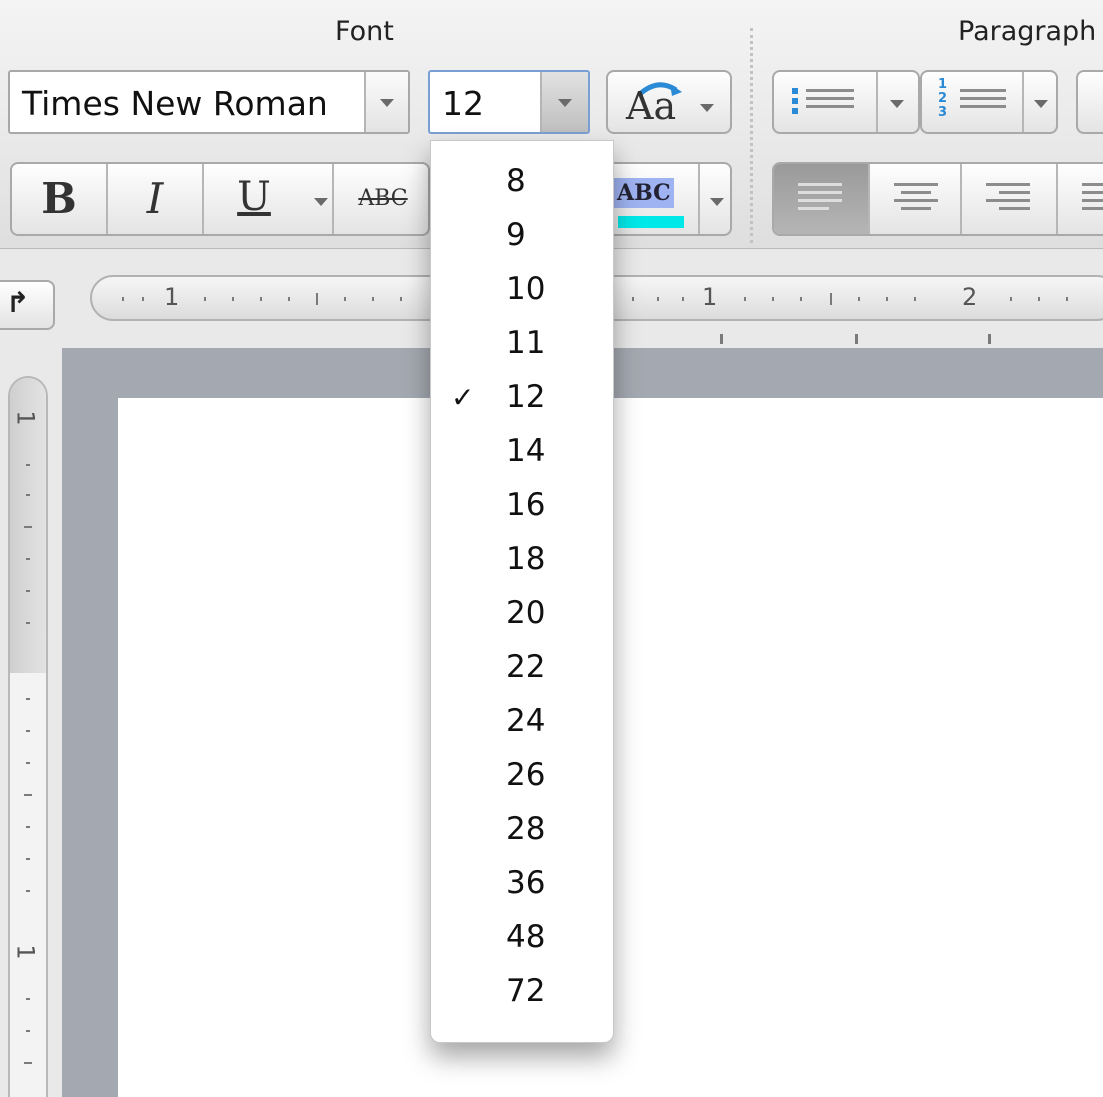 Image resolution: width=1103 pixels, height=1097 pixels. What do you see at coordinates (916, 196) in the screenshot?
I see `align-center-icon` at bounding box center [916, 196].